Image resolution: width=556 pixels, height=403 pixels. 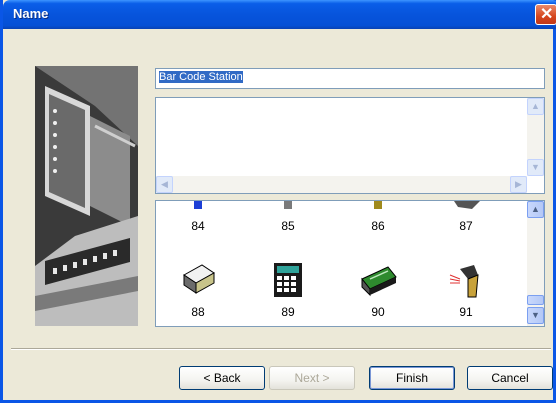 What do you see at coordinates (198, 226) in the screenshot?
I see `icon-number: 84` at bounding box center [198, 226].